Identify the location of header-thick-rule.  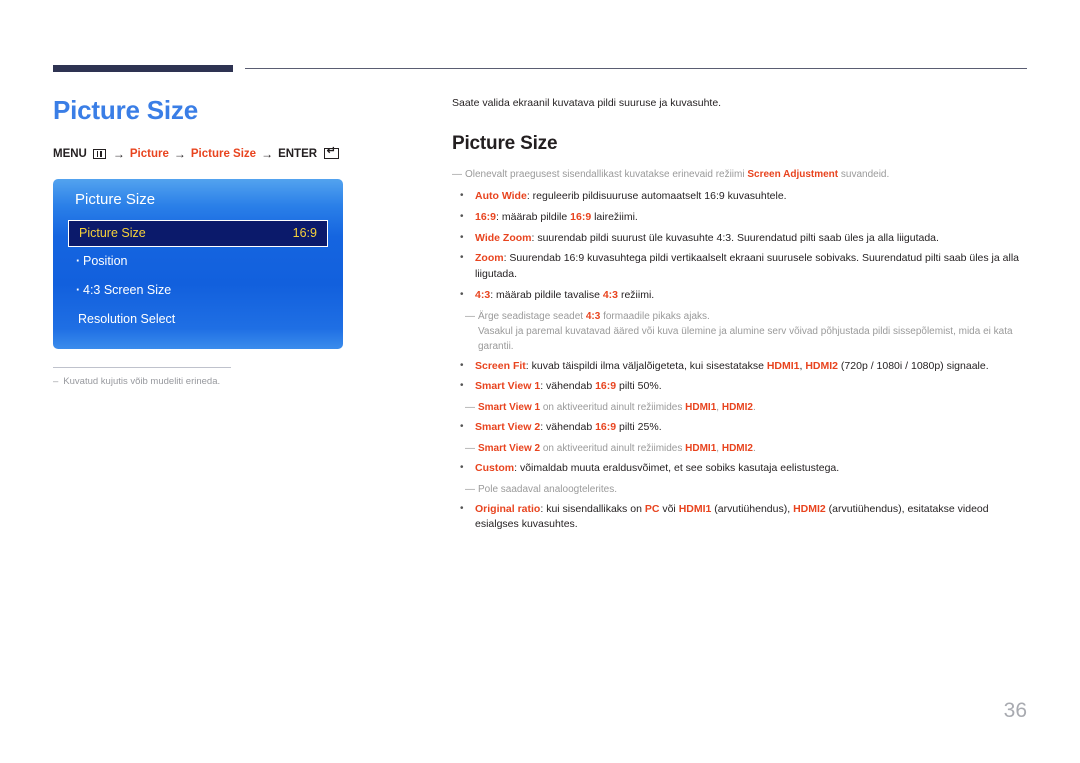
(143, 68).